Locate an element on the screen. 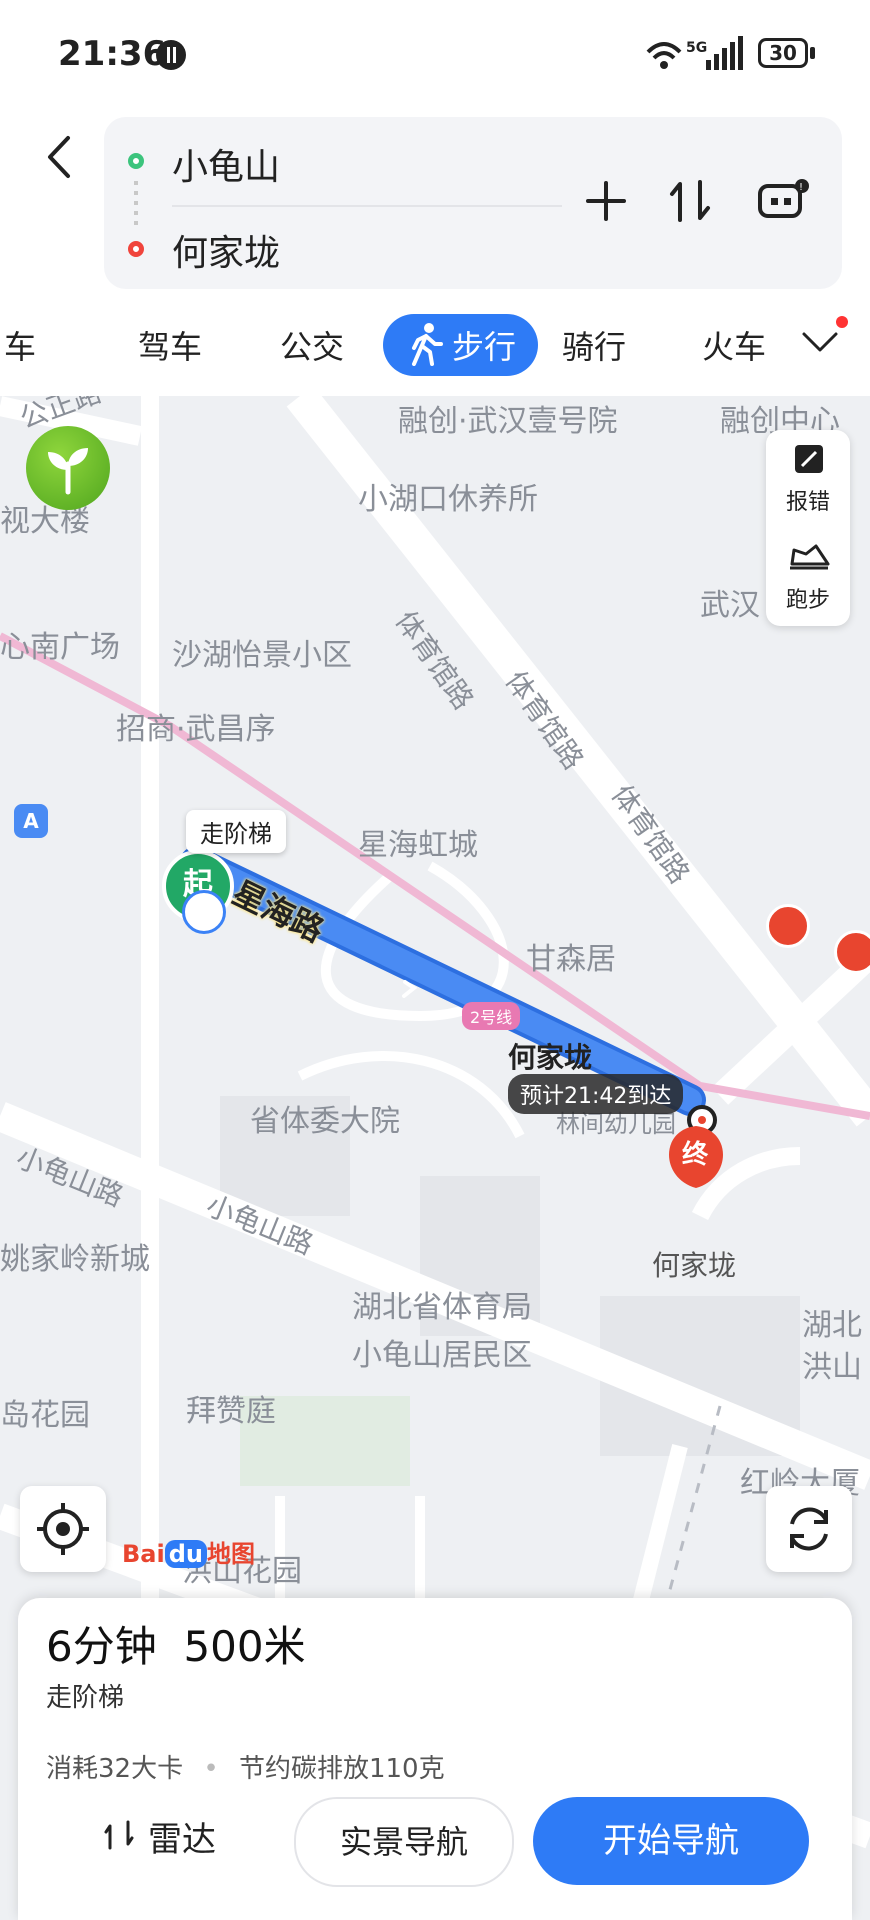  route-duration: 6分钟 500米 is located at coordinates (176, 1643).